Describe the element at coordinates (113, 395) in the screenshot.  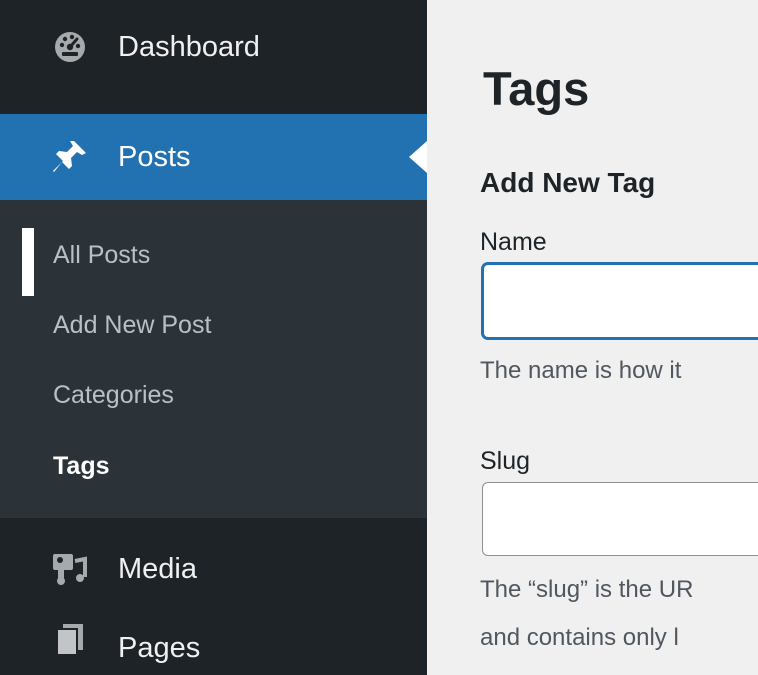
I see `submenu-item-categories: Categories` at that location.